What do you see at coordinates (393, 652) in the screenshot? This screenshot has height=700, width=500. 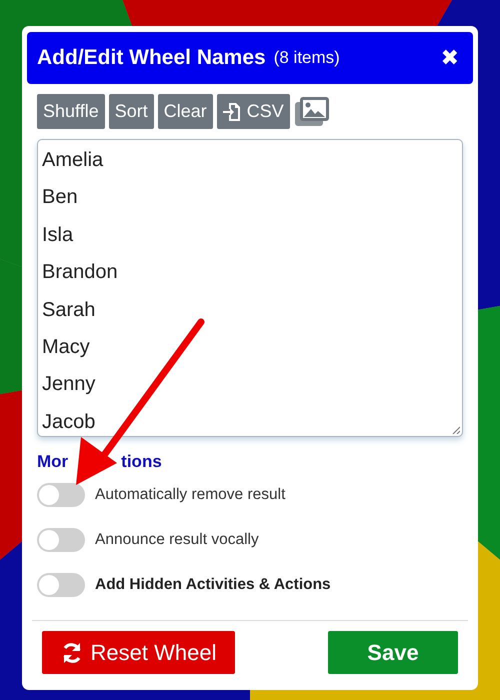 I see `save-button: Save` at bounding box center [393, 652].